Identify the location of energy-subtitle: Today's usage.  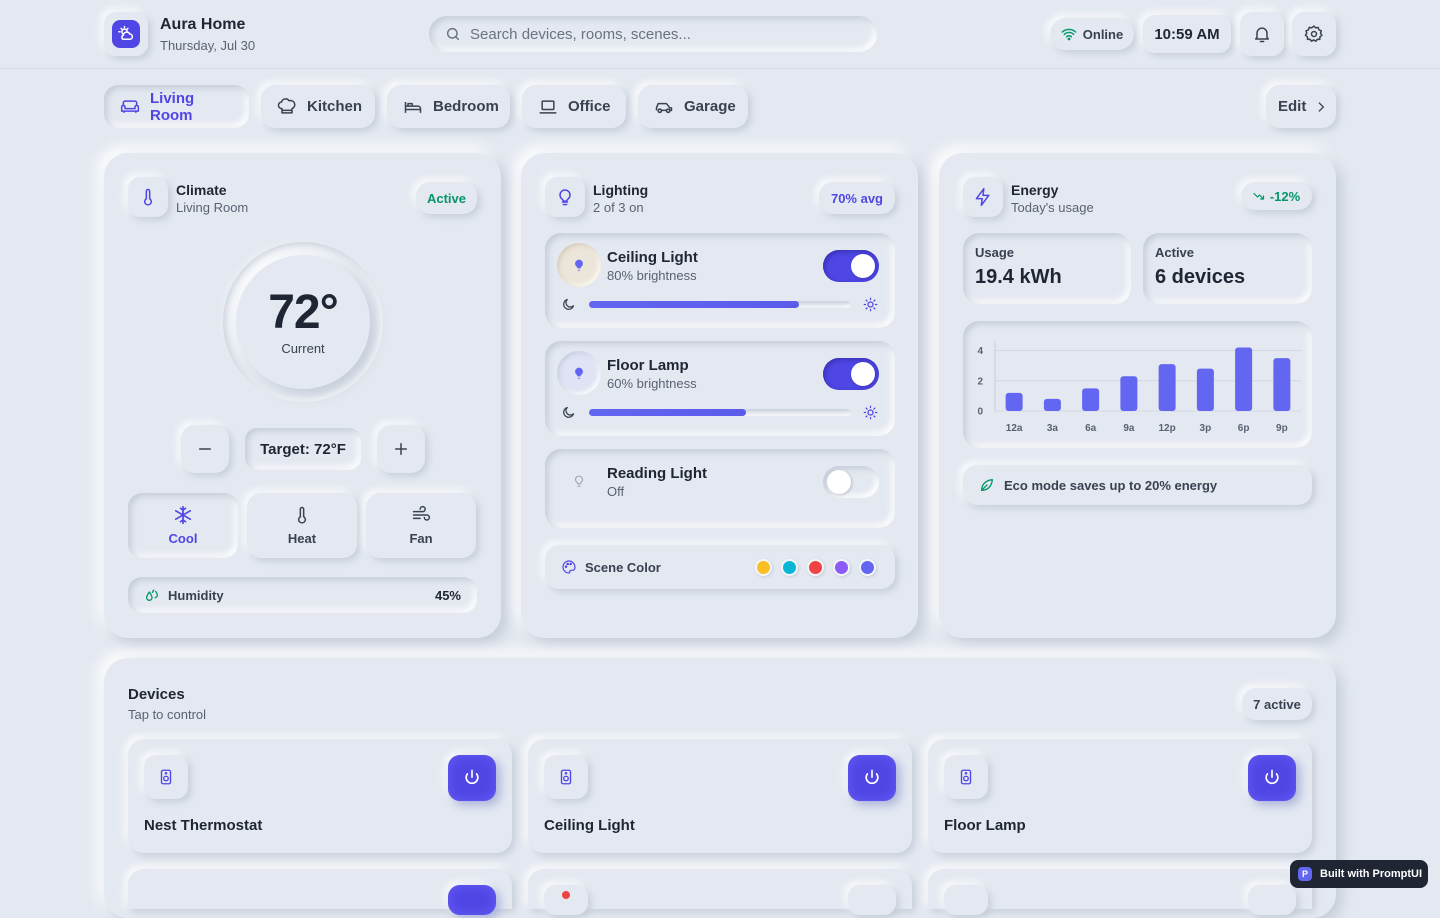
(1052, 207).